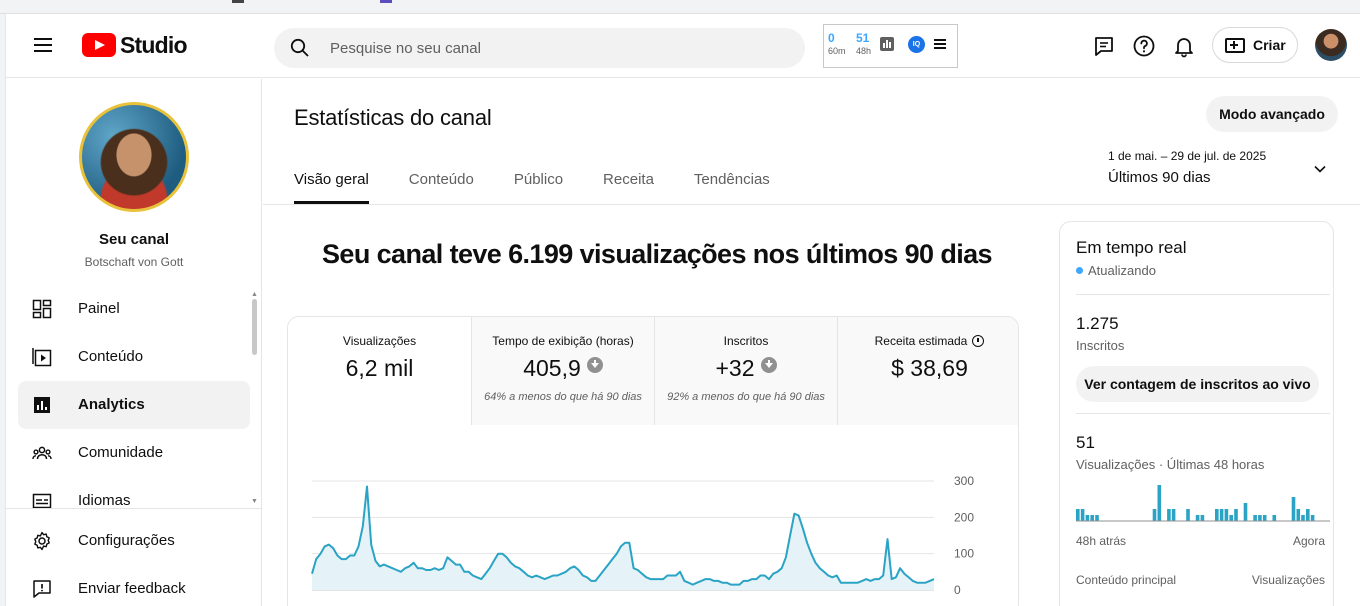  What do you see at coordinates (1269, 45) in the screenshot?
I see `create-label: Criar` at bounding box center [1269, 45].